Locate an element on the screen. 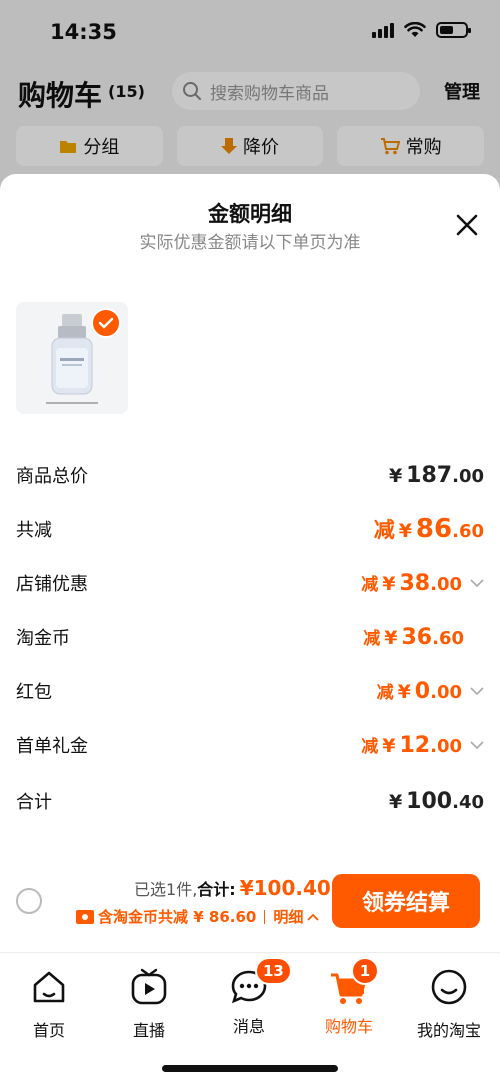 This screenshot has height=1083, width=500. total-label: 合计: is located at coordinates (216, 889).